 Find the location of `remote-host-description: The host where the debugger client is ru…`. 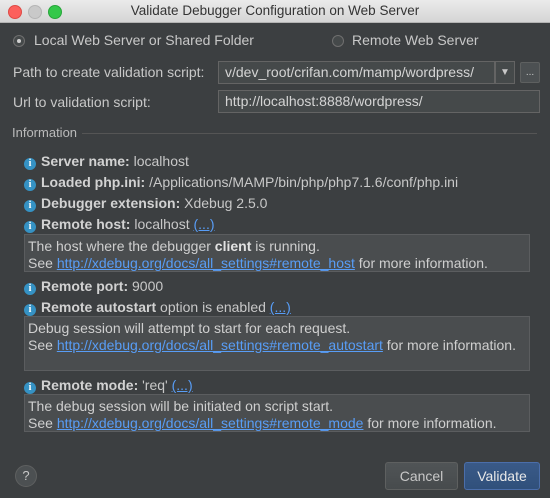

remote-host-description: The host where the debugger client is ru… is located at coordinates (277, 253).